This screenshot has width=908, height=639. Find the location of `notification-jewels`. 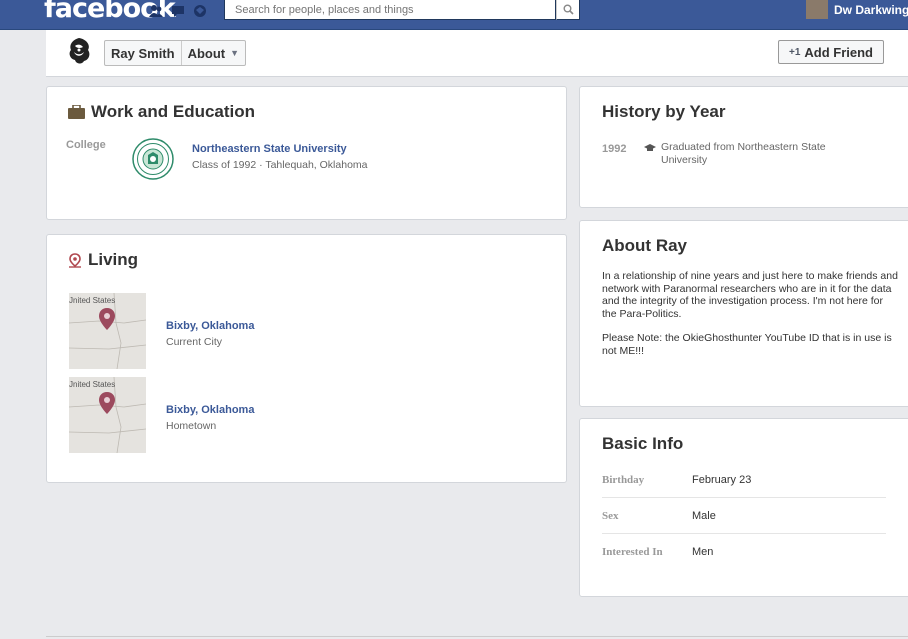

notification-jewels is located at coordinates (178, 11).